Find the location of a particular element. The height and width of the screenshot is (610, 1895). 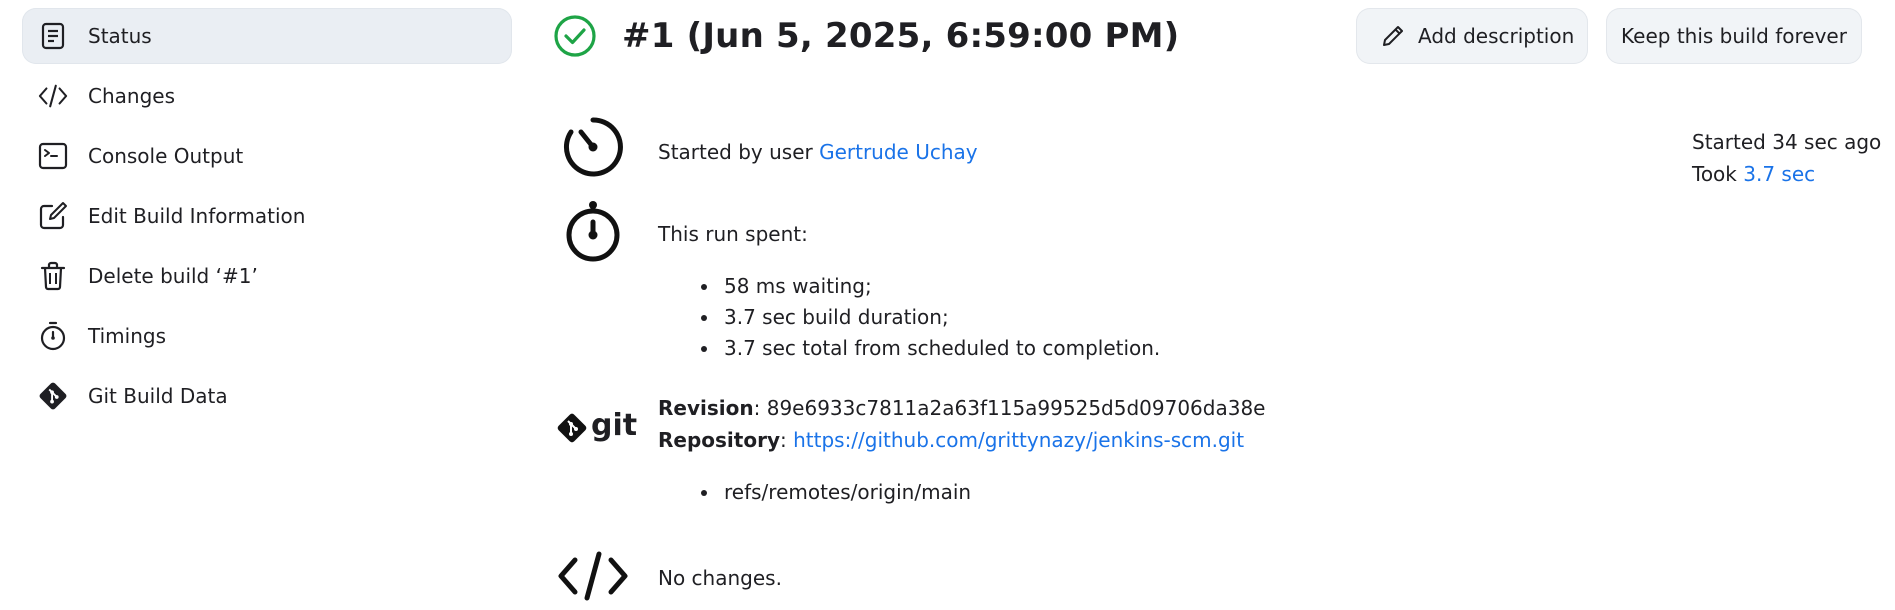

revision-hash: 89e6933c7811a2a63f115a99525d5d09706da38e is located at coordinates (1016, 408).